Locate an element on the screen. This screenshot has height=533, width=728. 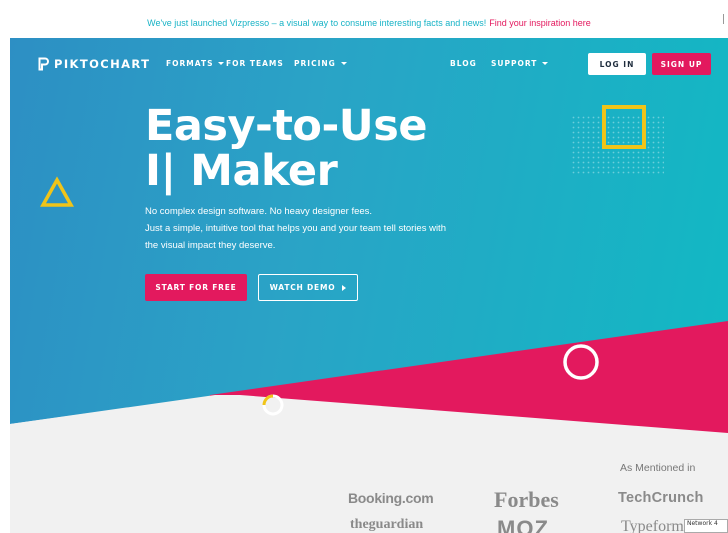
brand-name: PIKTOCHART is located at coordinates (102, 64).